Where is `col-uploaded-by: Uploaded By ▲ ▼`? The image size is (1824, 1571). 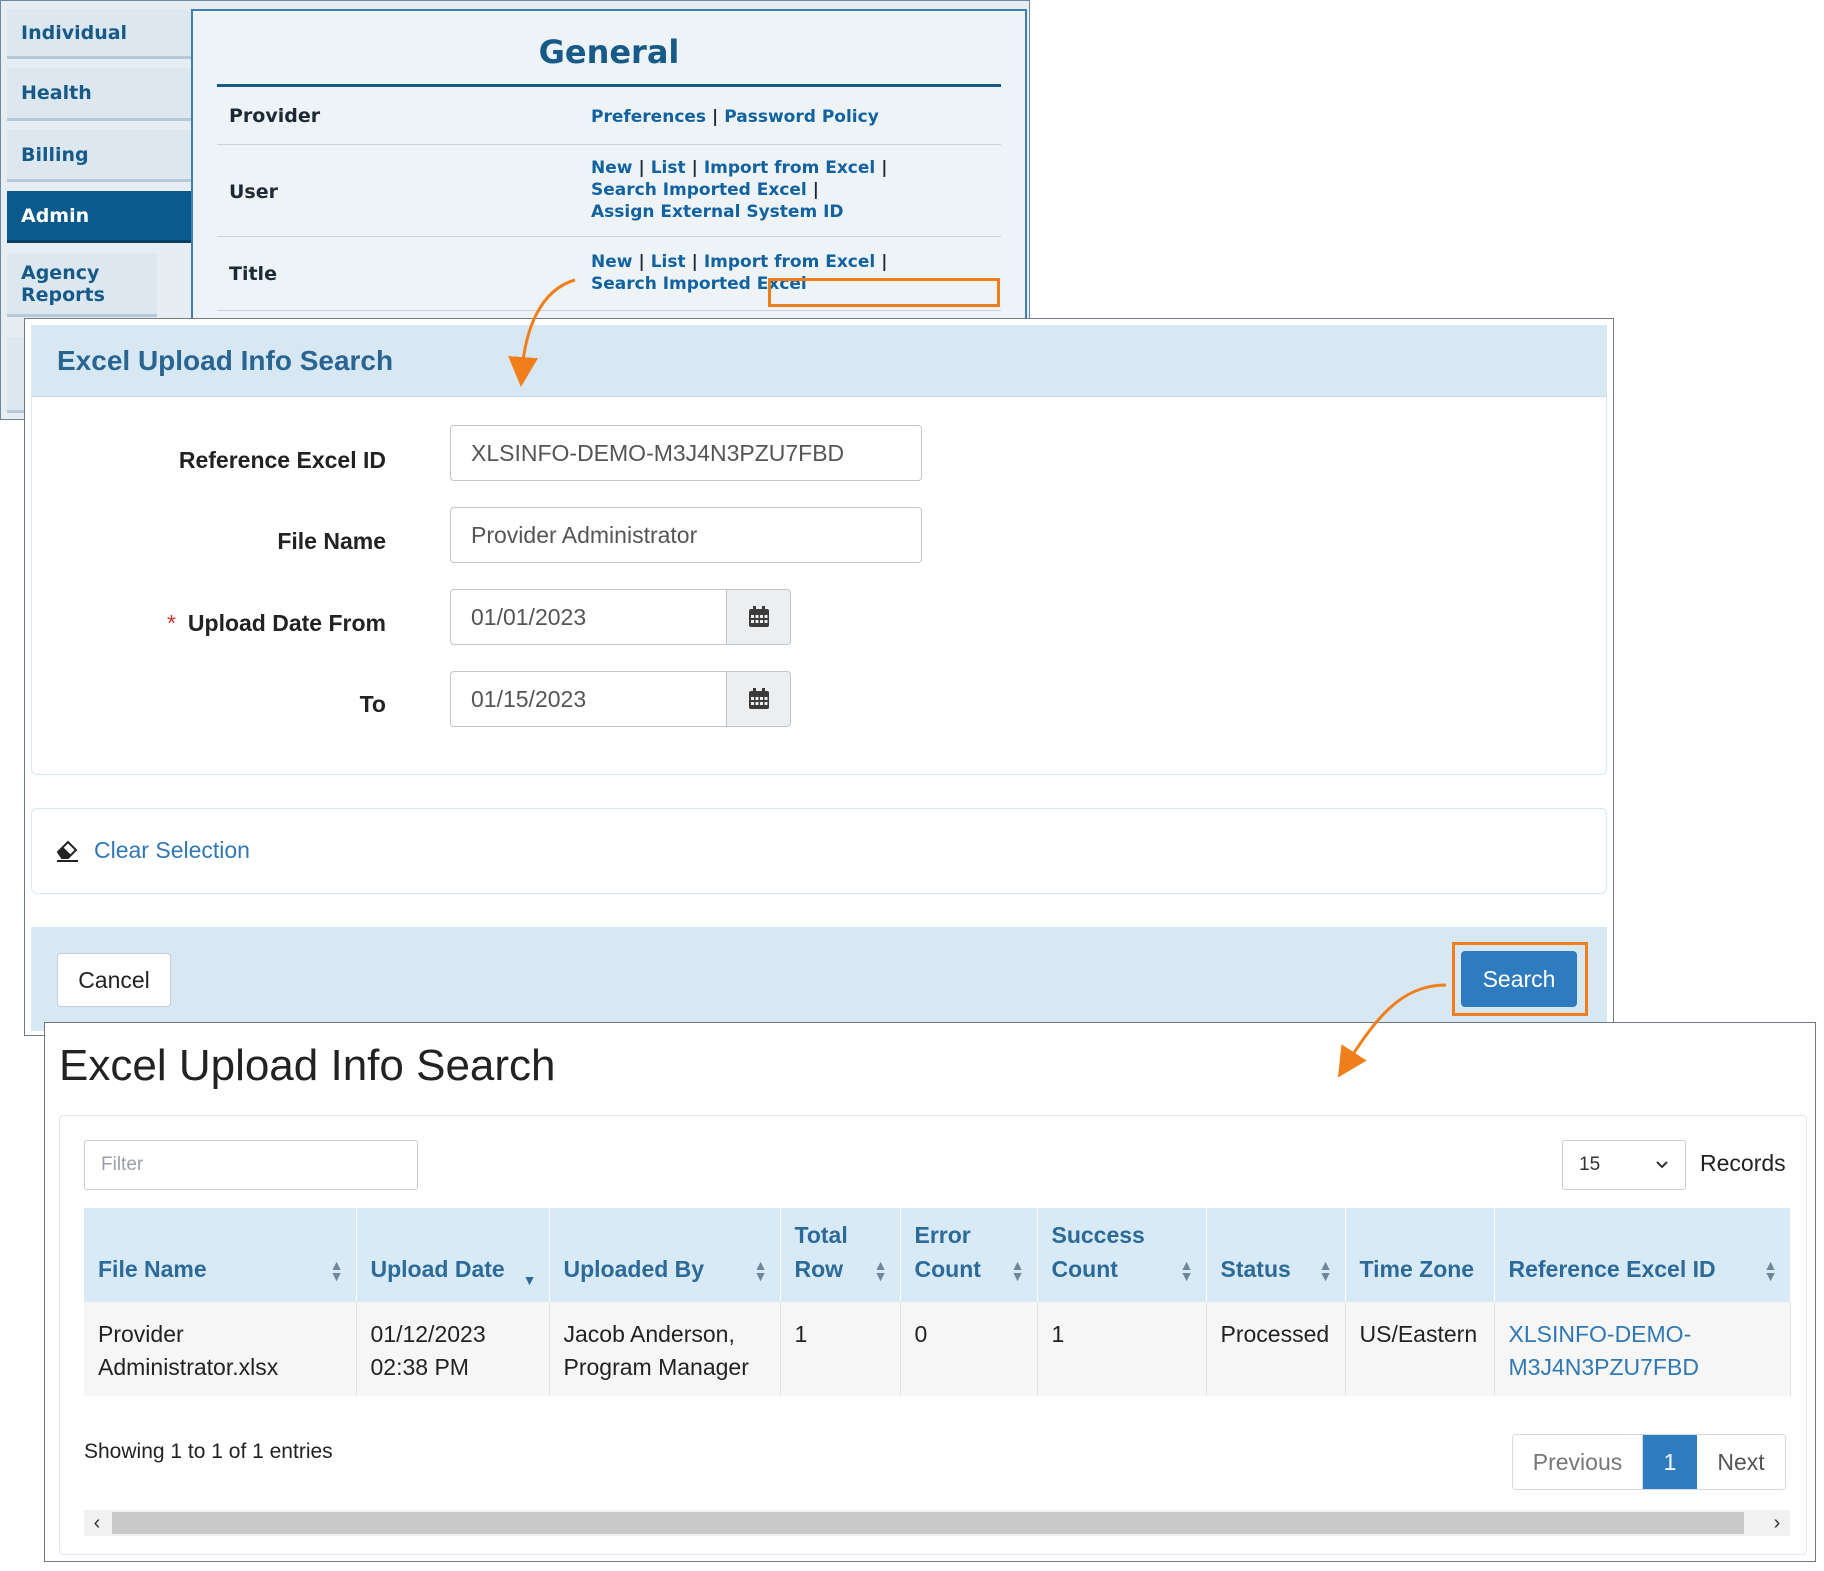 col-uploaded-by: Uploaded By ▲ ▼ is located at coordinates (665, 1255).